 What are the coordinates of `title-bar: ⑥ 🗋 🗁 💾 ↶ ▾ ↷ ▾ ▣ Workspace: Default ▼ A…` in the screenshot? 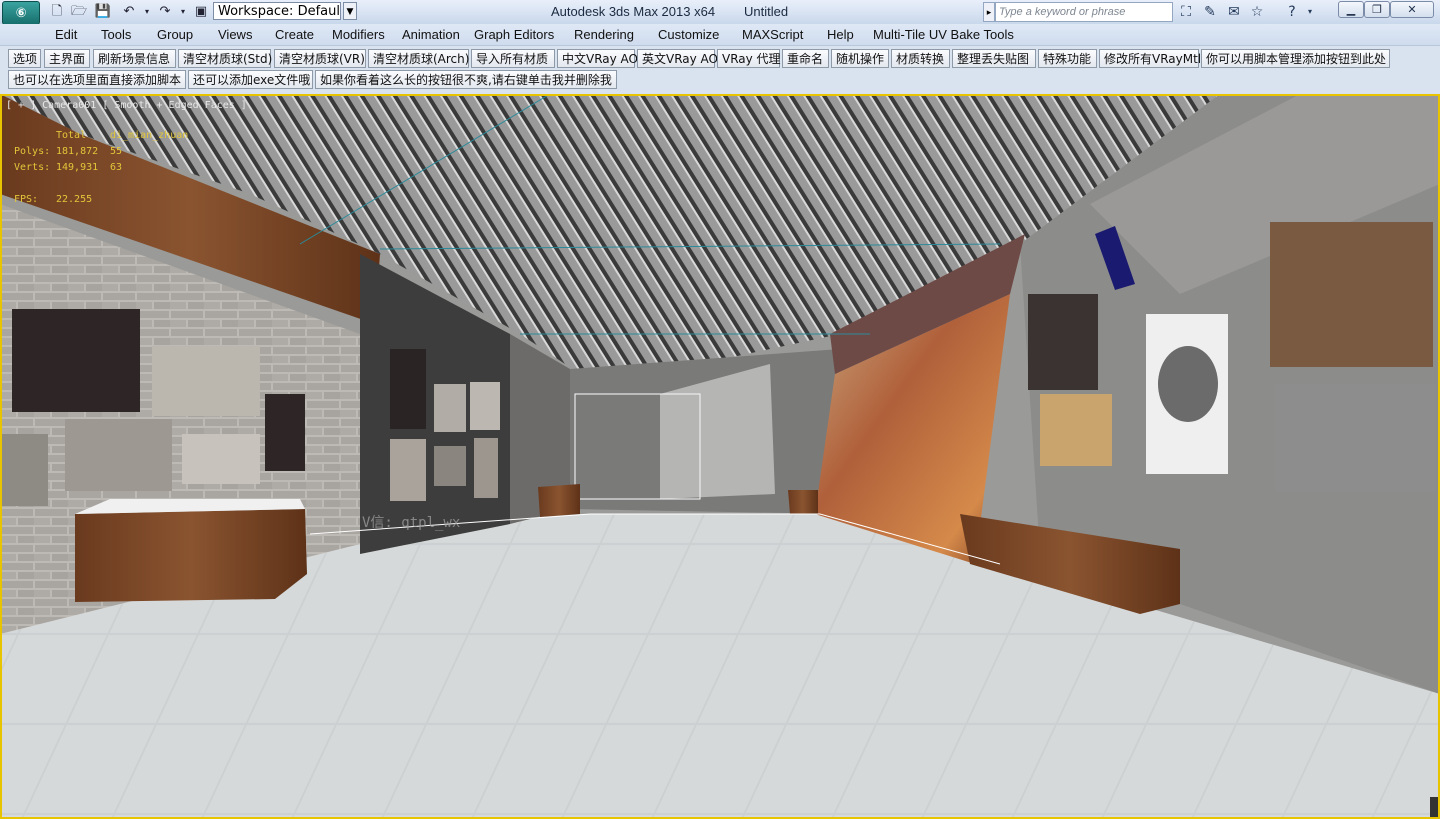 It's located at (720, 12).